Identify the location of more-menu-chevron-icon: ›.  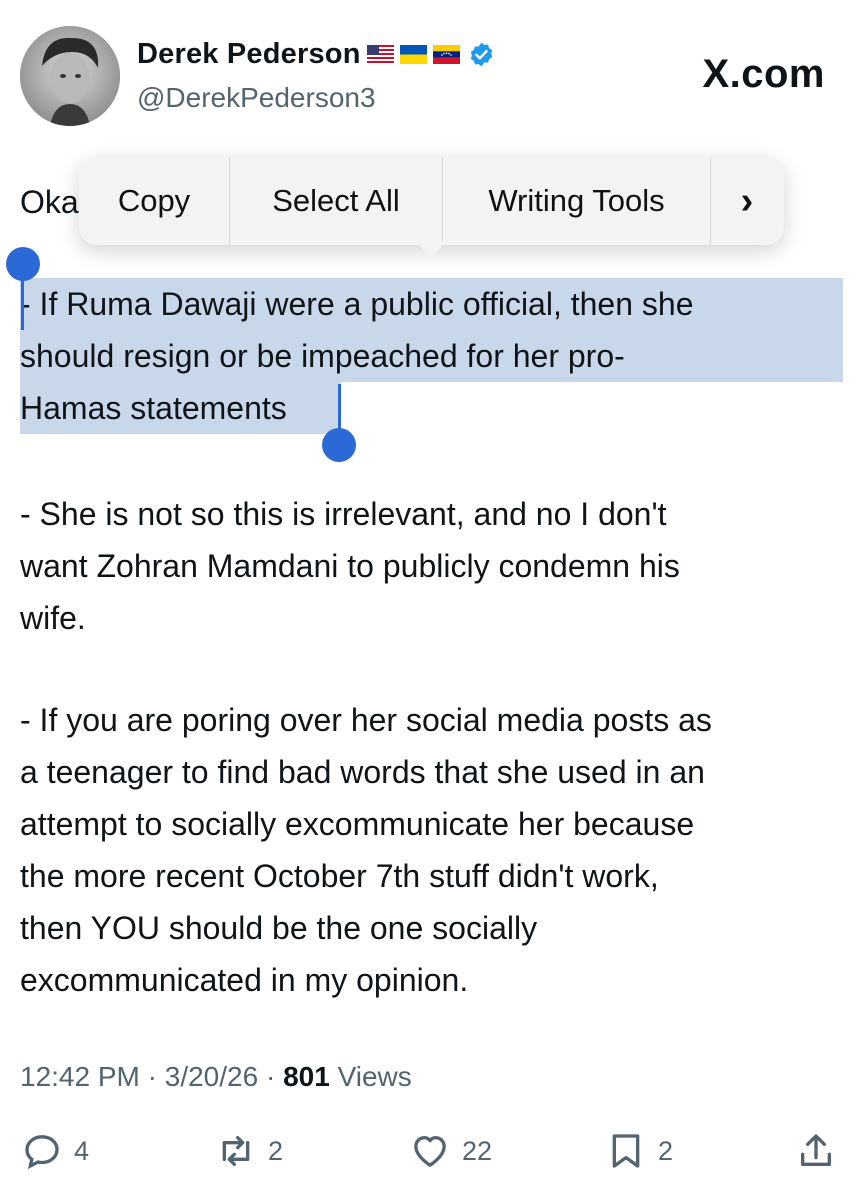
(747, 201).